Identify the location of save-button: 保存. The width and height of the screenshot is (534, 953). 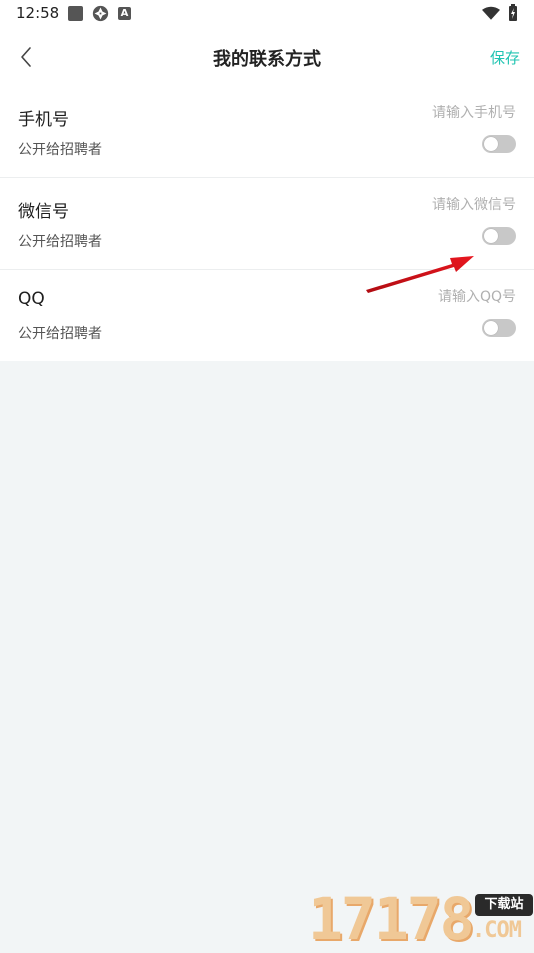
(505, 57).